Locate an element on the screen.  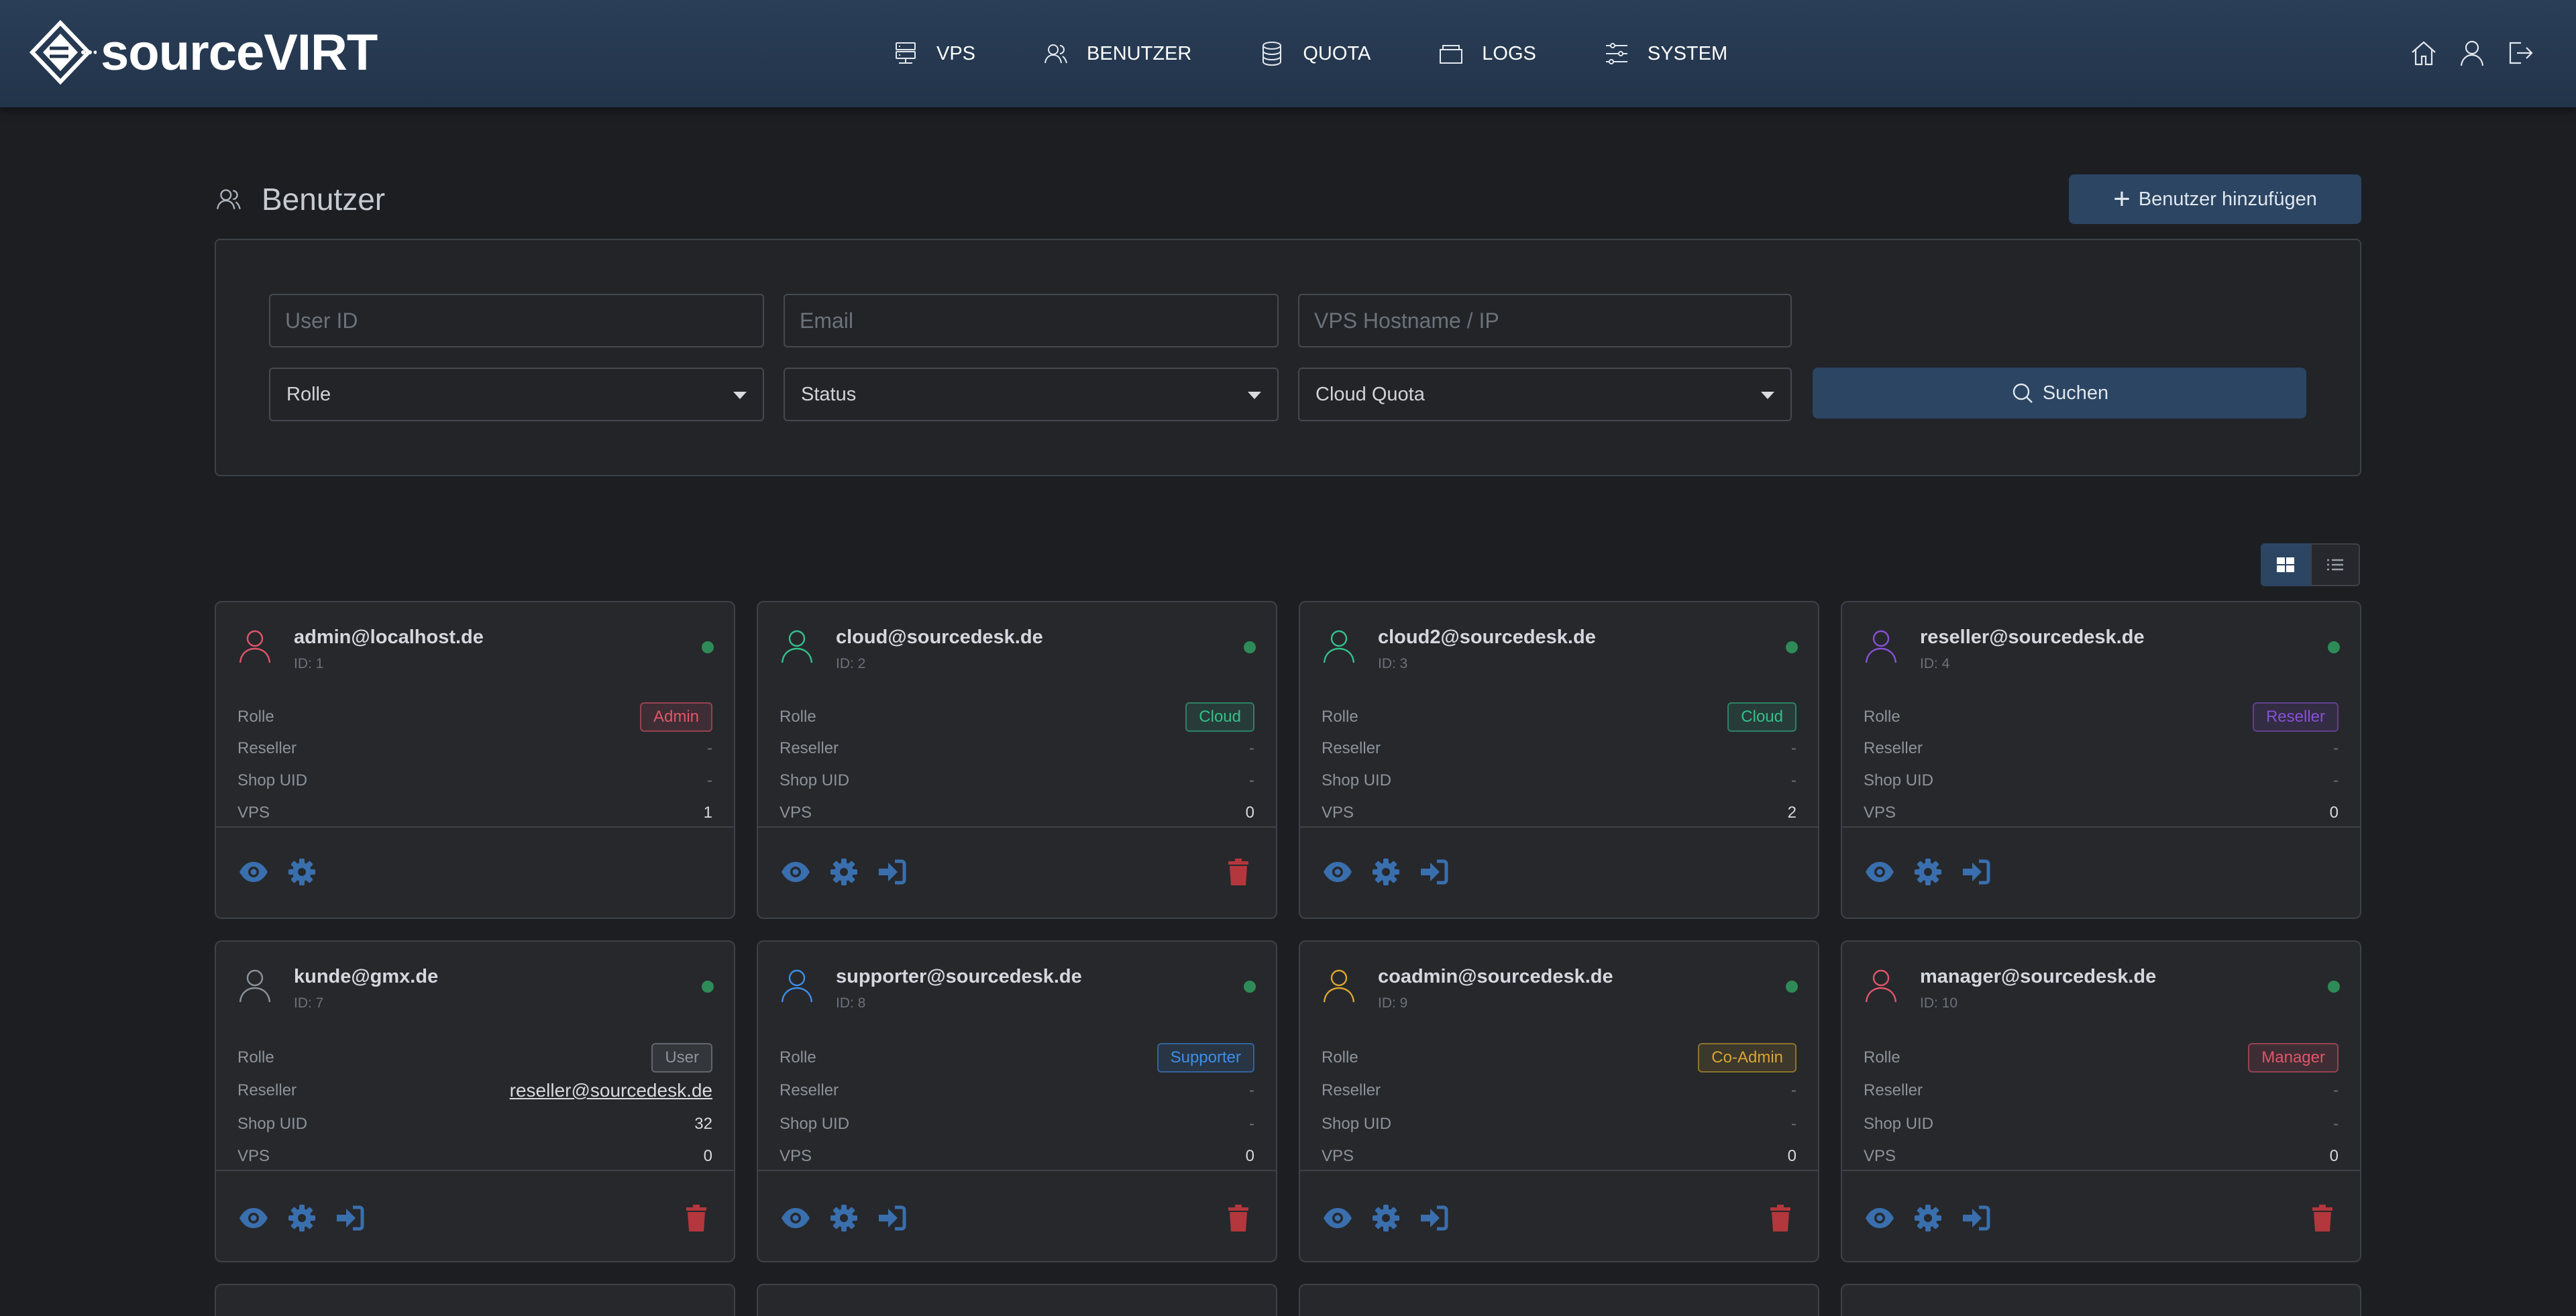
role-badge: User is located at coordinates (681, 1058).